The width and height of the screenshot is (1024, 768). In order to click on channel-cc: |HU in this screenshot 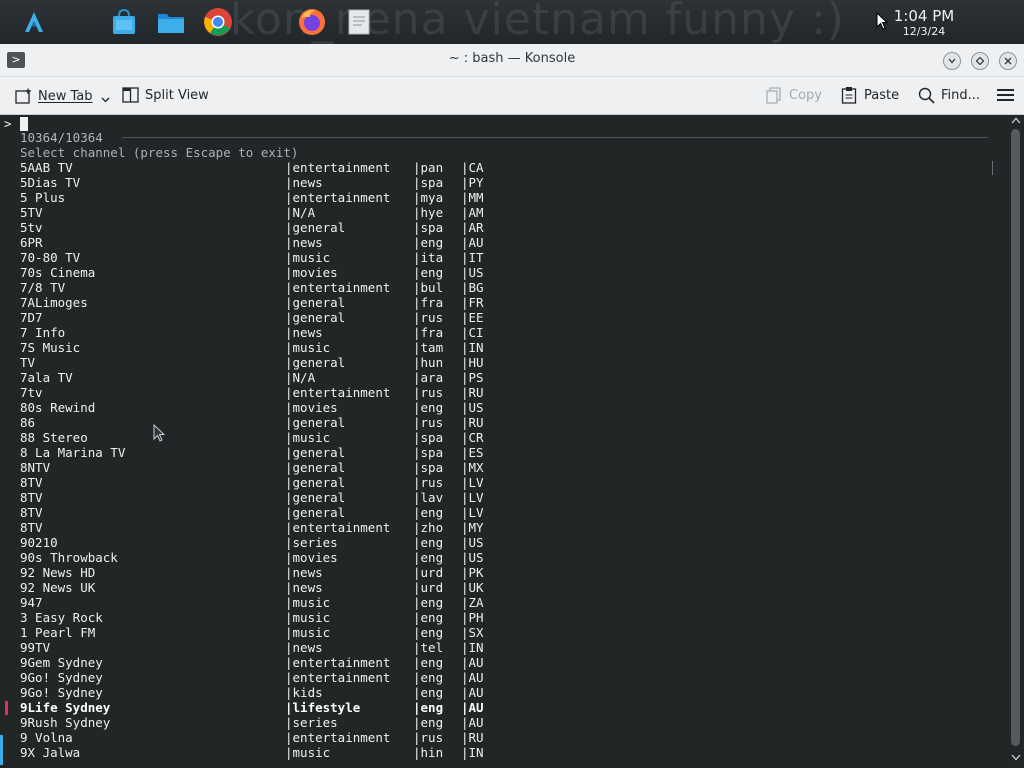, I will do `click(472, 362)`.